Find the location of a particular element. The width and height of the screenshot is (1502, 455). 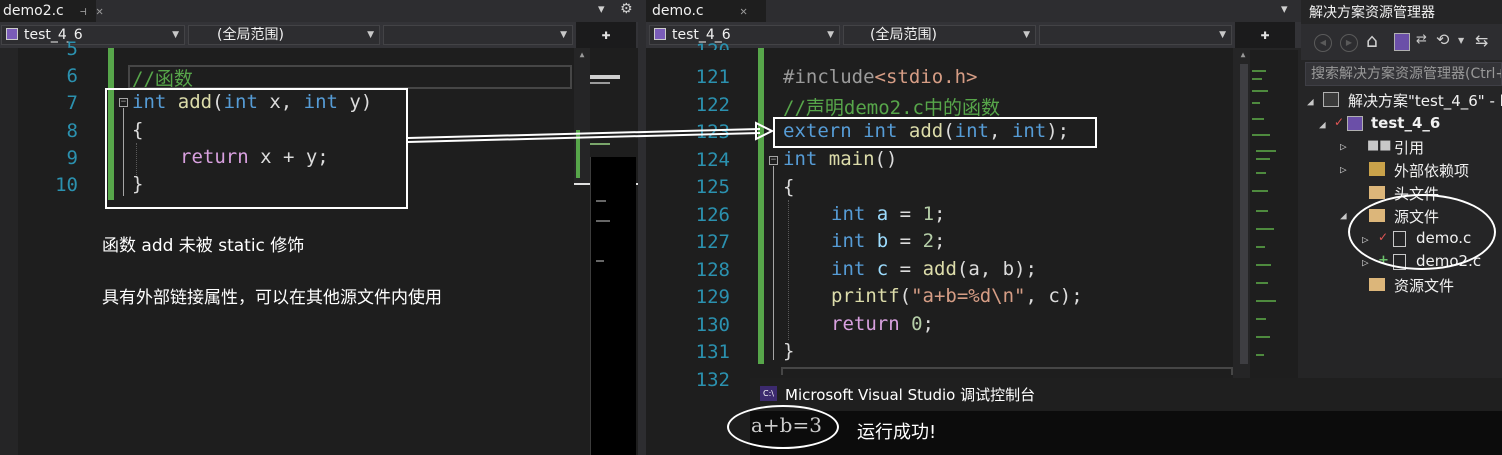

checked-out-icon: ✓ is located at coordinates (1339, 122).